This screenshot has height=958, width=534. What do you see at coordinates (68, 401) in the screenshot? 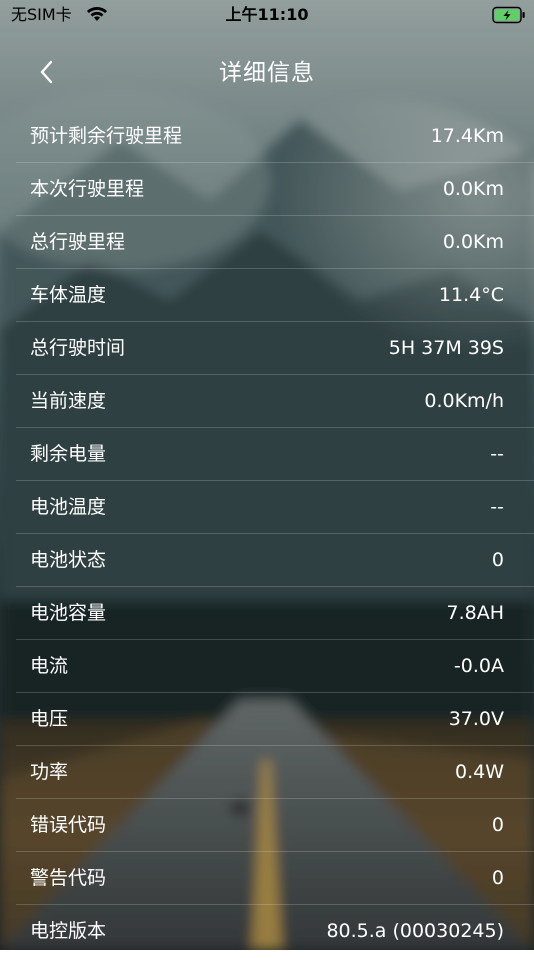
I see `row-label: 当前速度` at bounding box center [68, 401].